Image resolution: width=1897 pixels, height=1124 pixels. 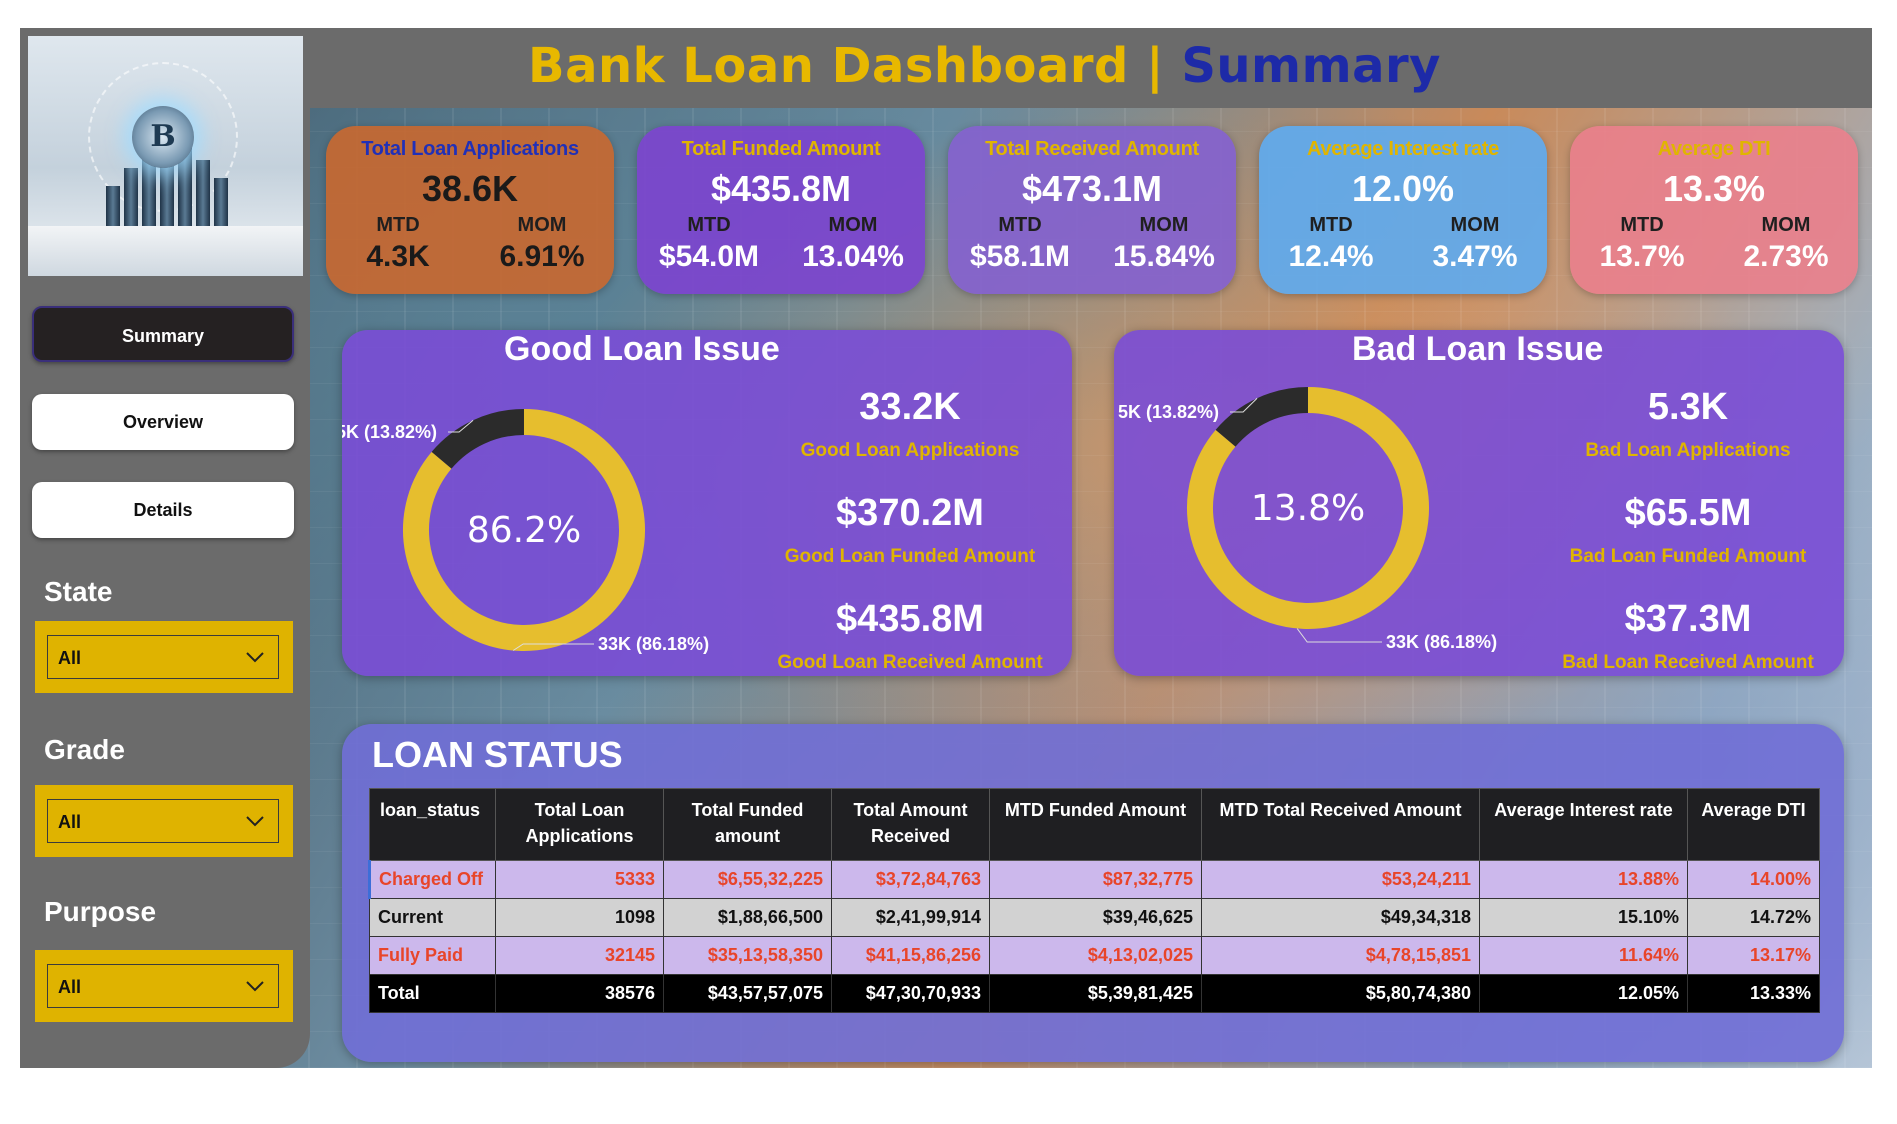 What do you see at coordinates (579, 824) in the screenshot?
I see `column-header: Total Loan Applications` at bounding box center [579, 824].